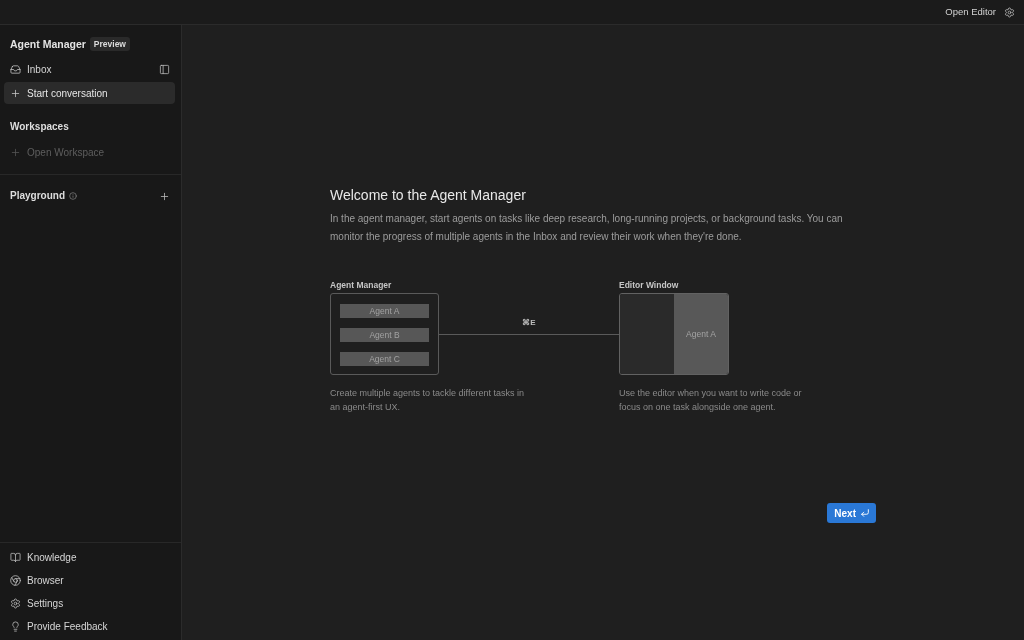  Describe the element at coordinates (90, 580) in the screenshot. I see `sidebar-link: Browser` at that location.